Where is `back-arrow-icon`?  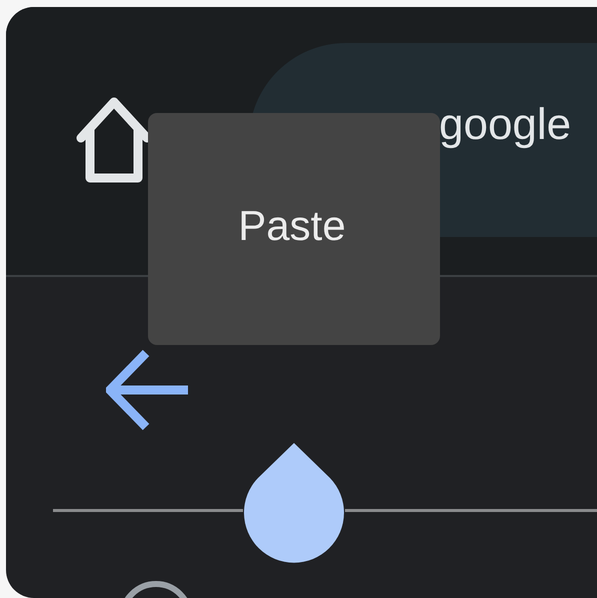 back-arrow-icon is located at coordinates (148, 390).